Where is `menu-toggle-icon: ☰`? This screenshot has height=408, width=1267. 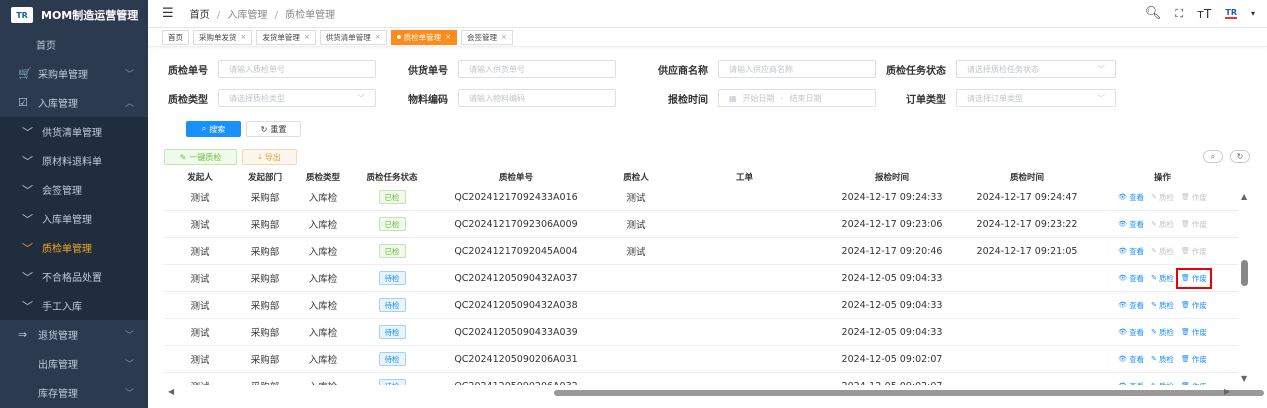 menu-toggle-icon: ☰ is located at coordinates (168, 13).